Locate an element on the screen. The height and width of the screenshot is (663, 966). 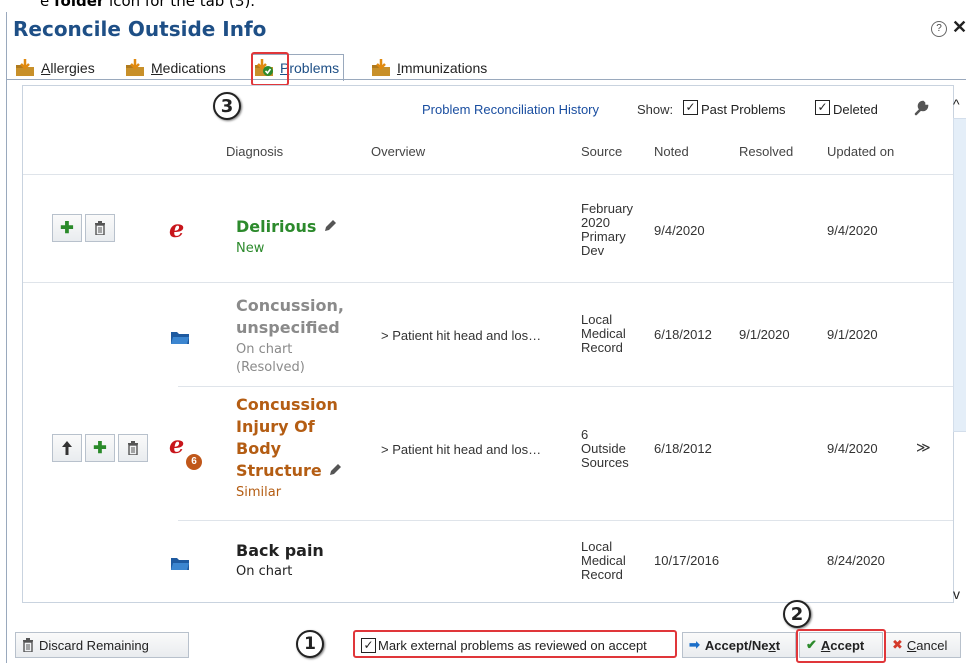
problem-name-line: Concussion, is located at coordinates (290, 305).